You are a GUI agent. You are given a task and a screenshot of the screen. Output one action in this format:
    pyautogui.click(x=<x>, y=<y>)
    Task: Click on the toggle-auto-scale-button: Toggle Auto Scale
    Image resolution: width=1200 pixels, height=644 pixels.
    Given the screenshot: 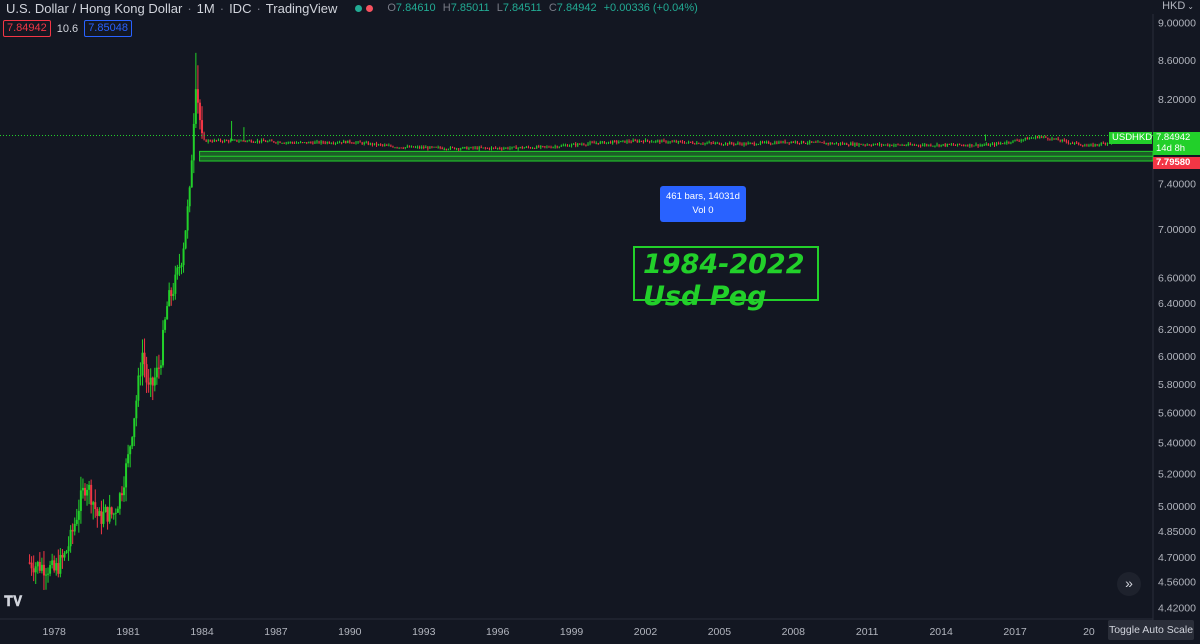 What is the action you would take?
    pyautogui.click(x=1151, y=630)
    